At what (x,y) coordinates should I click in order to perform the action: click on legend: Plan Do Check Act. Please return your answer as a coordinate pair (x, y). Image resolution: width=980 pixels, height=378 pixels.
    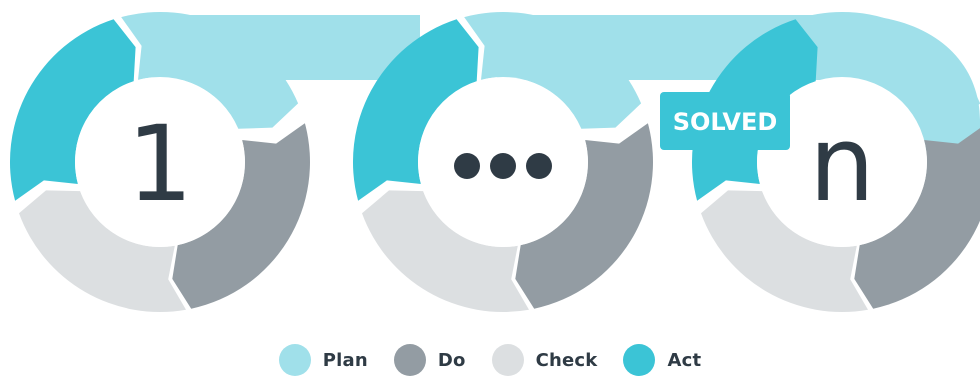
    Looking at the image, I should click on (490, 360).